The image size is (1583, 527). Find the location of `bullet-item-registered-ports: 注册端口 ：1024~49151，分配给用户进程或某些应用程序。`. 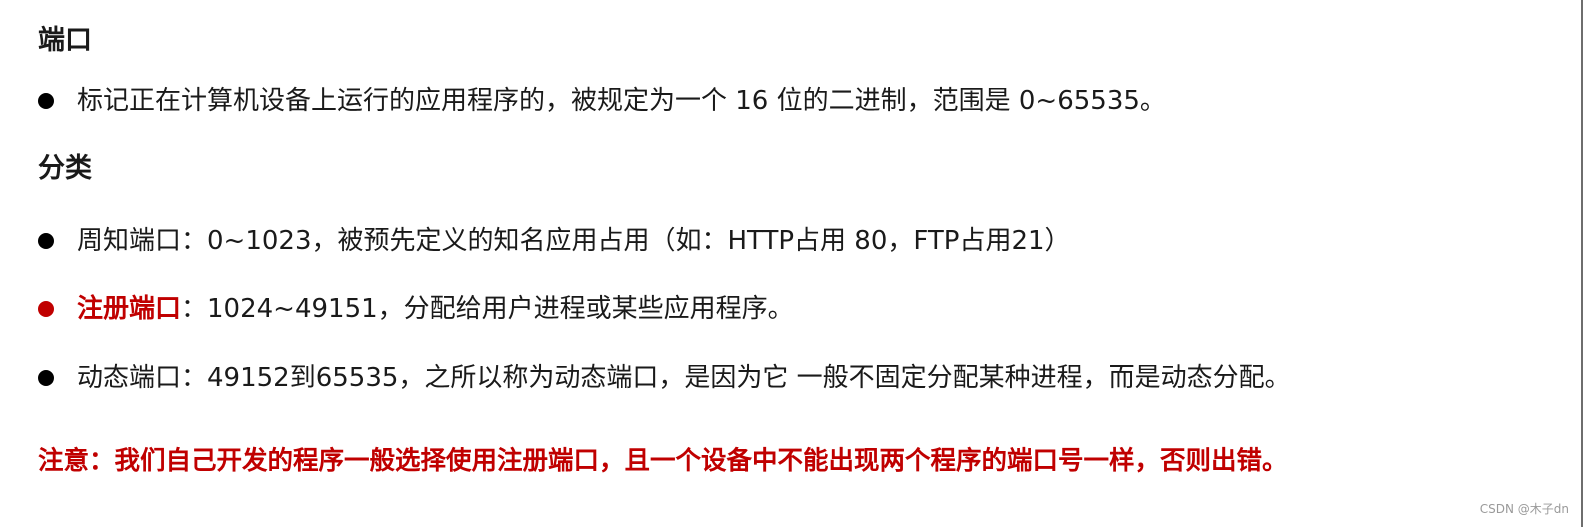

bullet-item-registered-ports: 注册端口 ：1024~49151，分配给用户进程或某些应用程序。 is located at coordinates (416, 309).